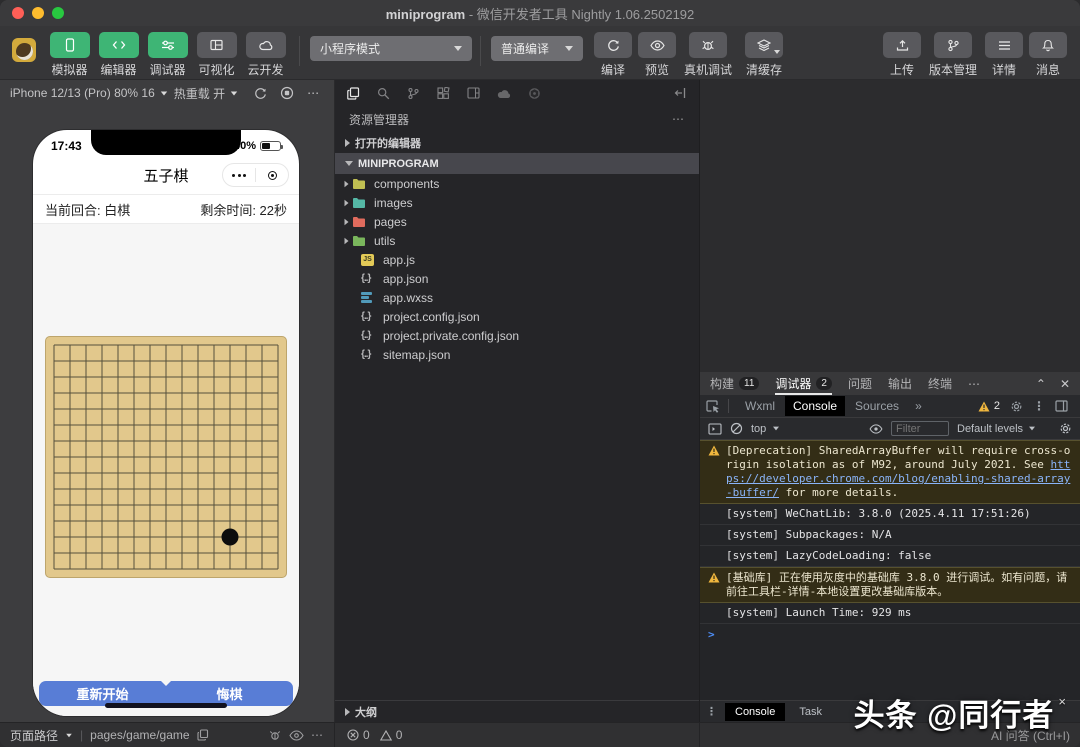 The width and height of the screenshot is (1080, 747). Describe the element at coordinates (517, 335) in the screenshot. I see `tree-file-project-private-config: {..} project.private.config.json` at that location.